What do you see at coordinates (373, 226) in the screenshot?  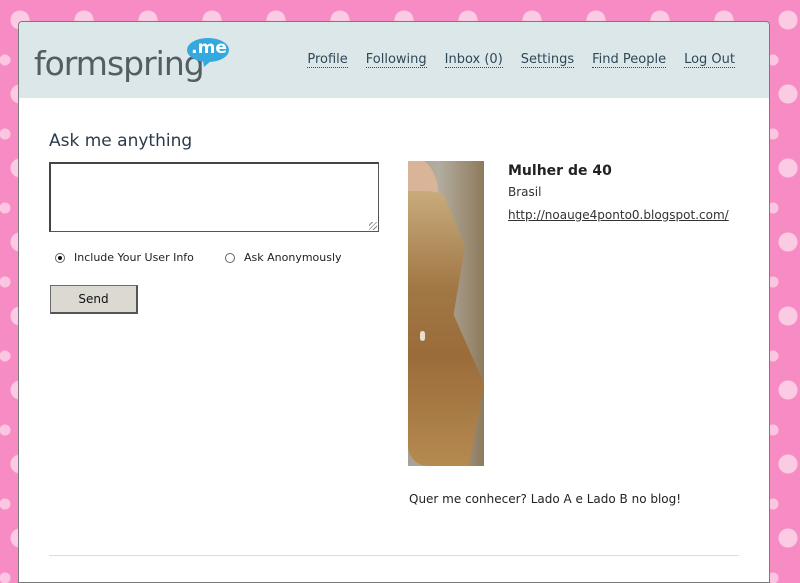 I see `resize-grip-icon` at bounding box center [373, 226].